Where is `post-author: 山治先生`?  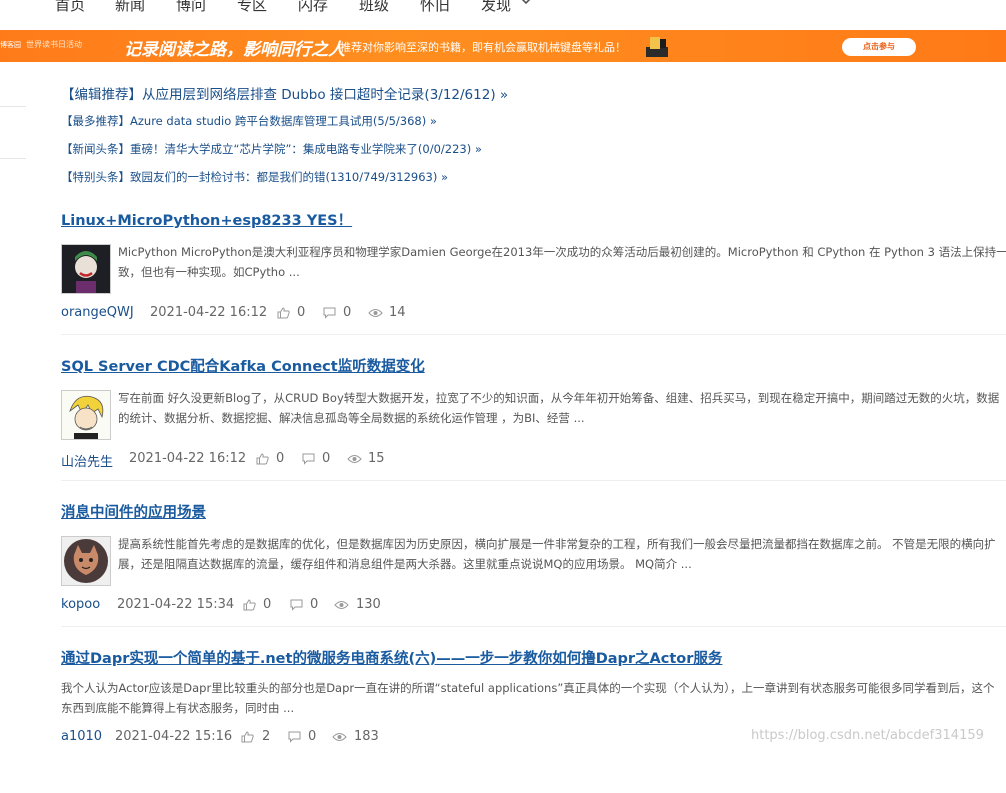 post-author: 山治先生 is located at coordinates (87, 460).